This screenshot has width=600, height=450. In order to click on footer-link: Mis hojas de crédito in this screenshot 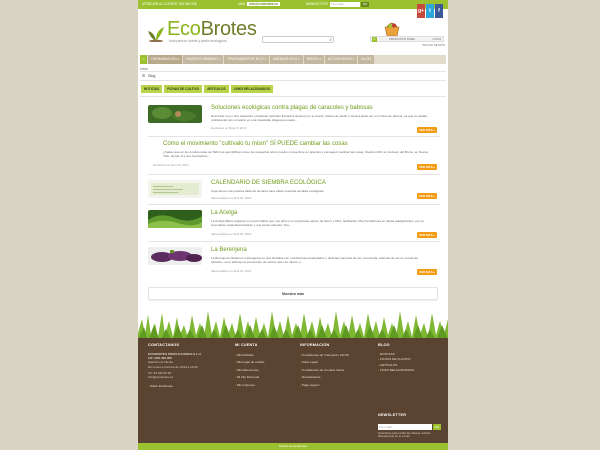, I will do `click(265, 362)`.